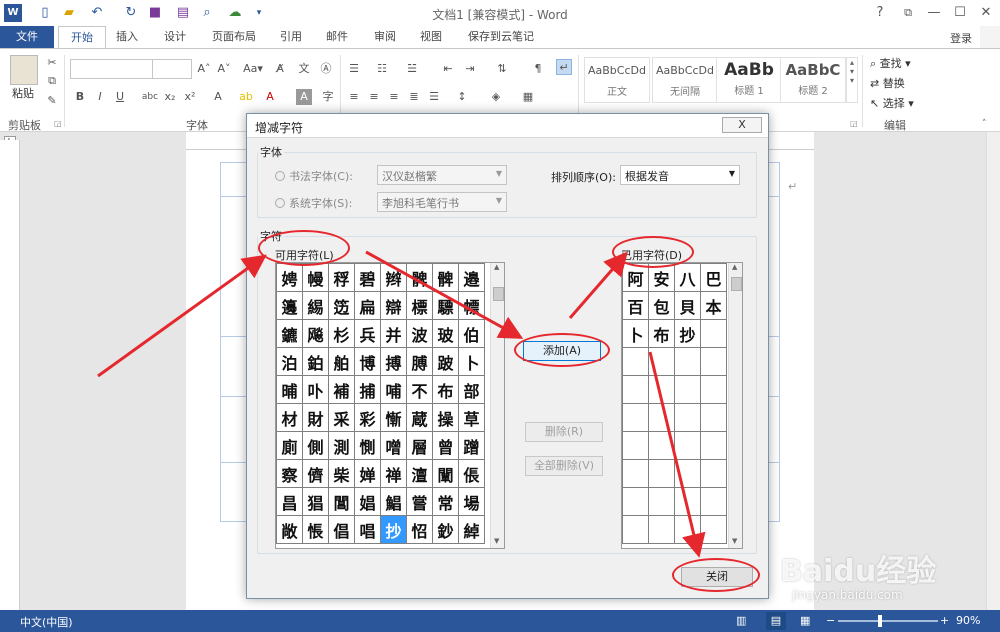 This screenshot has width=1000, height=632. I want to click on watermark-url: jingyan.baidu.com, so click(847, 595).